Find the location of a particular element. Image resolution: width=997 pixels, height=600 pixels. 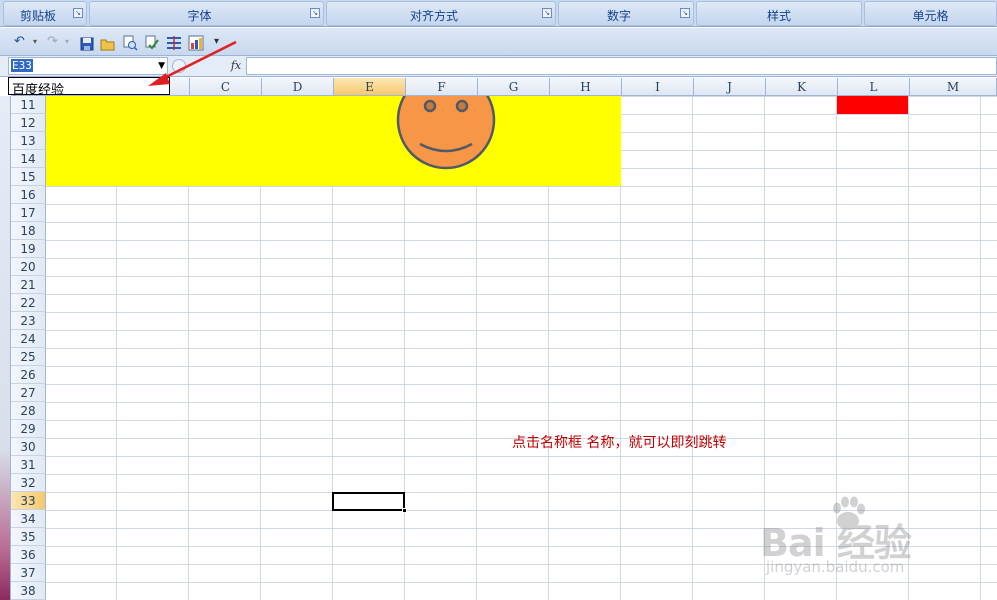

open-folder-icon is located at coordinates (108, 44).